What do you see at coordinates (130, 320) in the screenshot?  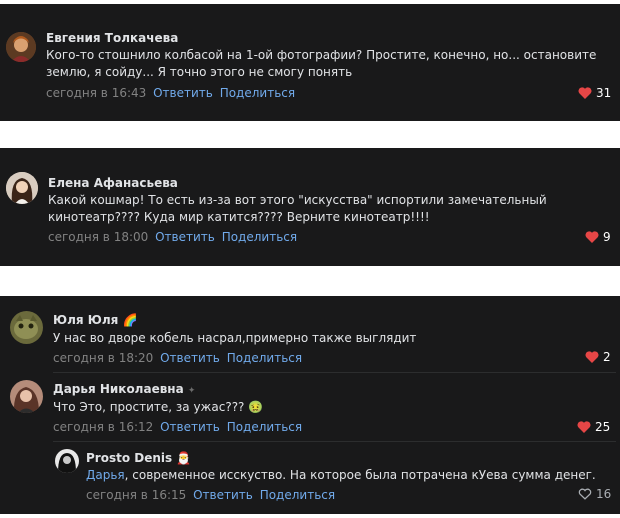 I see `rainbow-icon: 🌈` at bounding box center [130, 320].